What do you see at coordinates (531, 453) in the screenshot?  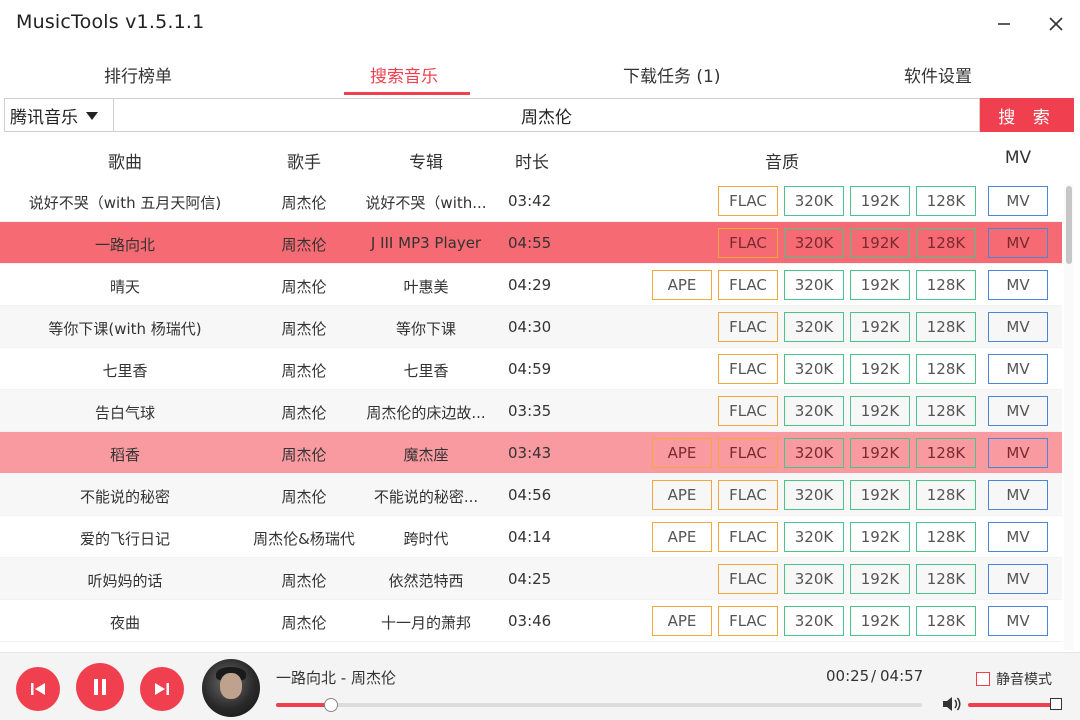 I see `song-row: 稻香 周杰伦 魔杰座 03:43 APE FLAC 320K 192K 128K MV` at bounding box center [531, 453].